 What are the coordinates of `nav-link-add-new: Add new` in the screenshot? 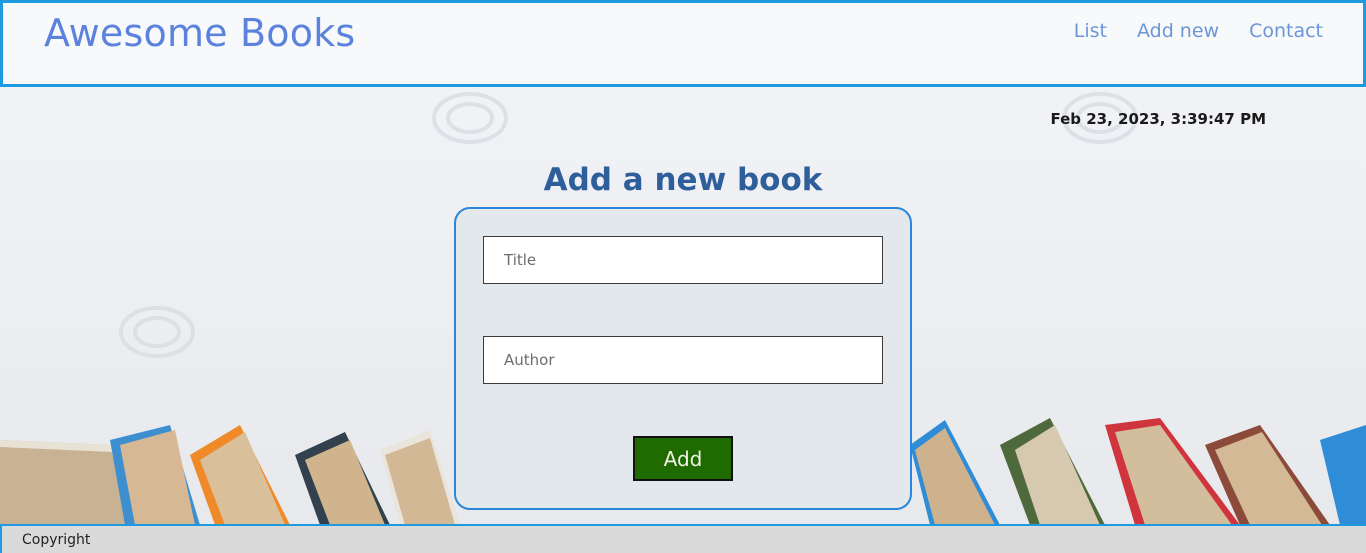 It's located at (1178, 31).